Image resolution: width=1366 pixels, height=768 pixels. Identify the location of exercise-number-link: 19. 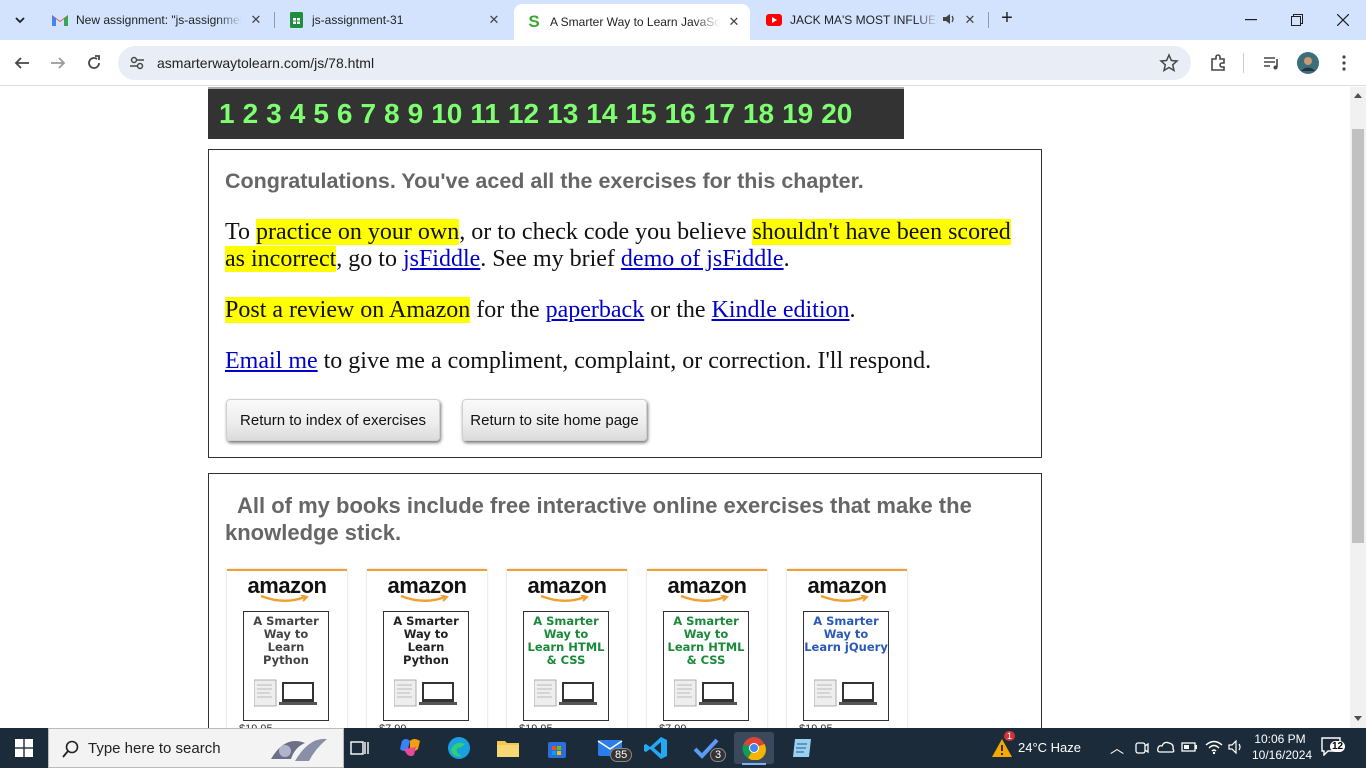
(797, 114).